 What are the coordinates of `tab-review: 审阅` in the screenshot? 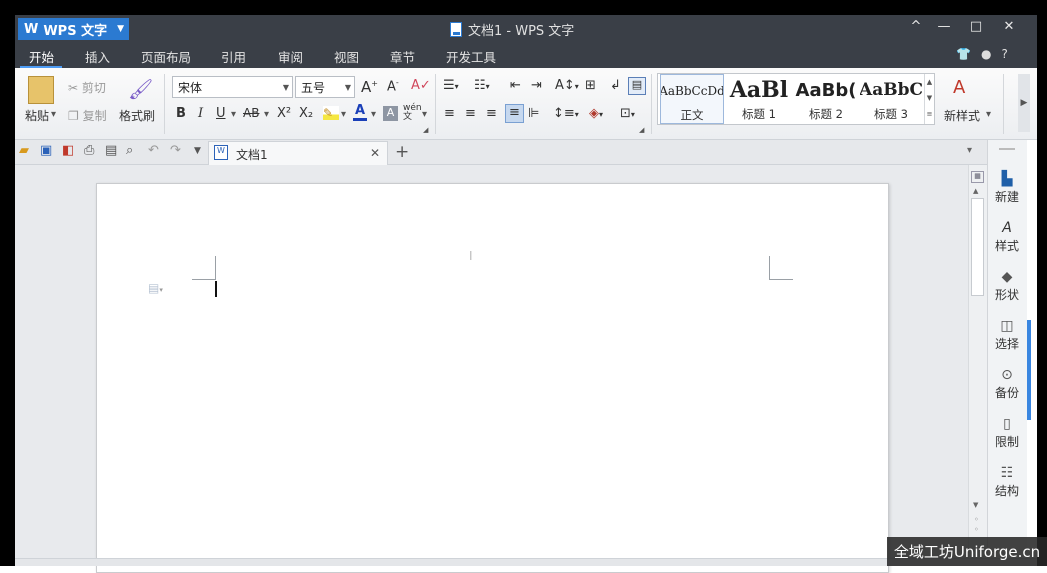 It's located at (290, 56).